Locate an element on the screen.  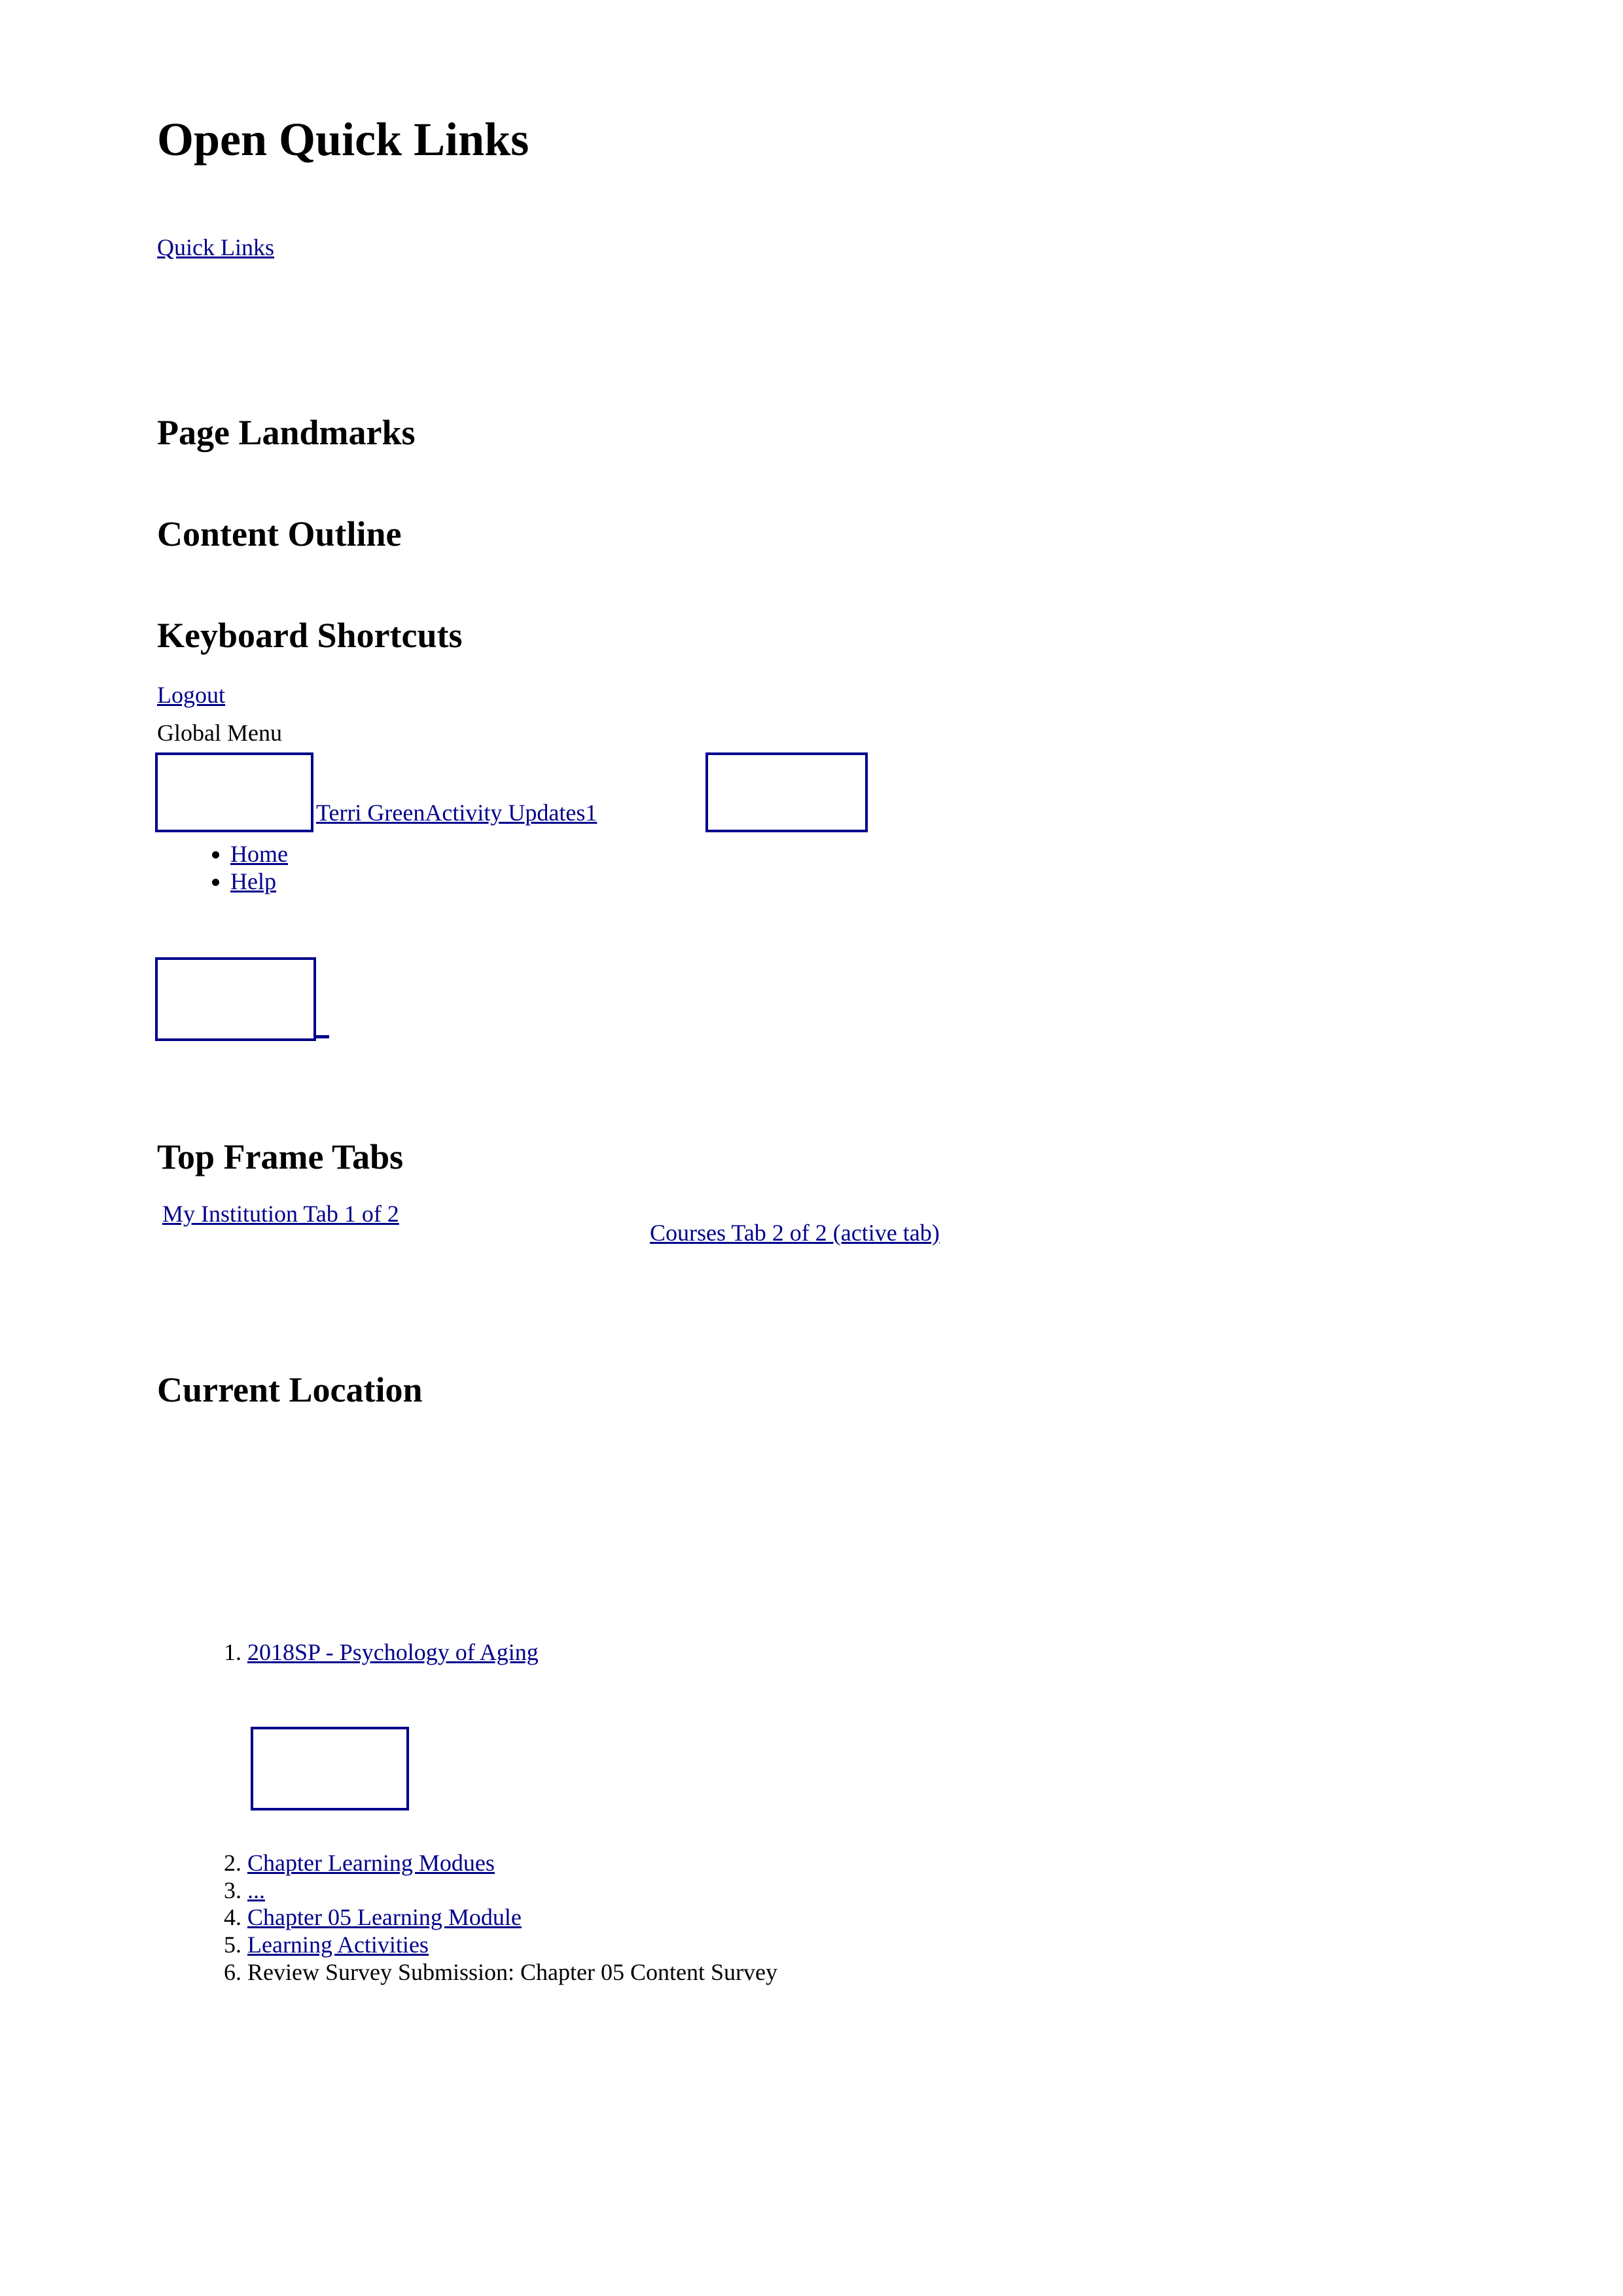
current-location-heading: Current Location is located at coordinates (290, 1389).